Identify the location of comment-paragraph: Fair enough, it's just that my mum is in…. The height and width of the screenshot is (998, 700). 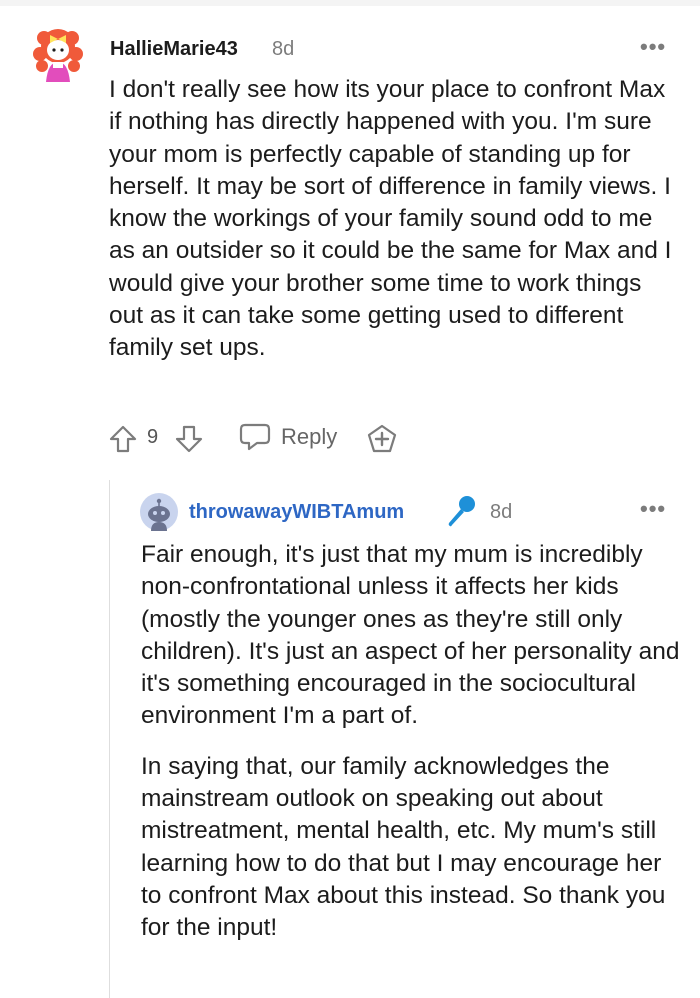
(410, 635).